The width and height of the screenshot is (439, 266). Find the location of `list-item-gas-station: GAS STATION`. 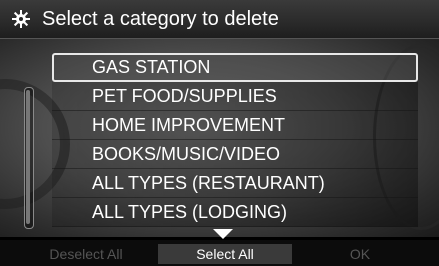

list-item-gas-station: GAS STATION is located at coordinates (235, 67).